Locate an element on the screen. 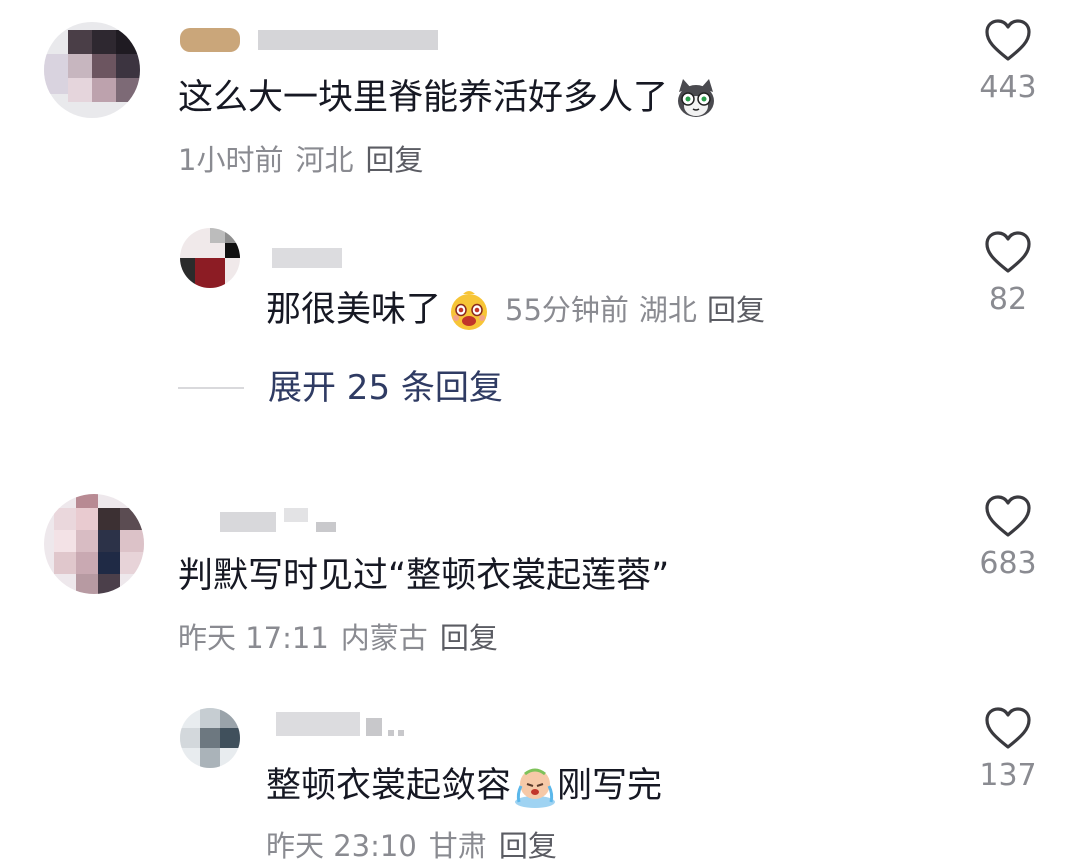 The height and width of the screenshot is (866, 1080). comment-meta: 55分钟前 湖北 回复 is located at coordinates (640, 310).